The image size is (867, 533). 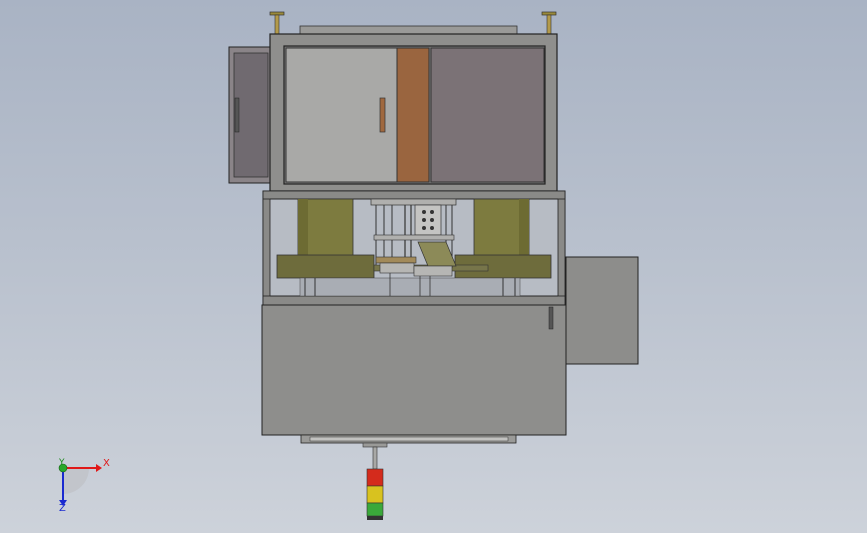 I want to click on upper-cabinet, so click(x=413, y=112).